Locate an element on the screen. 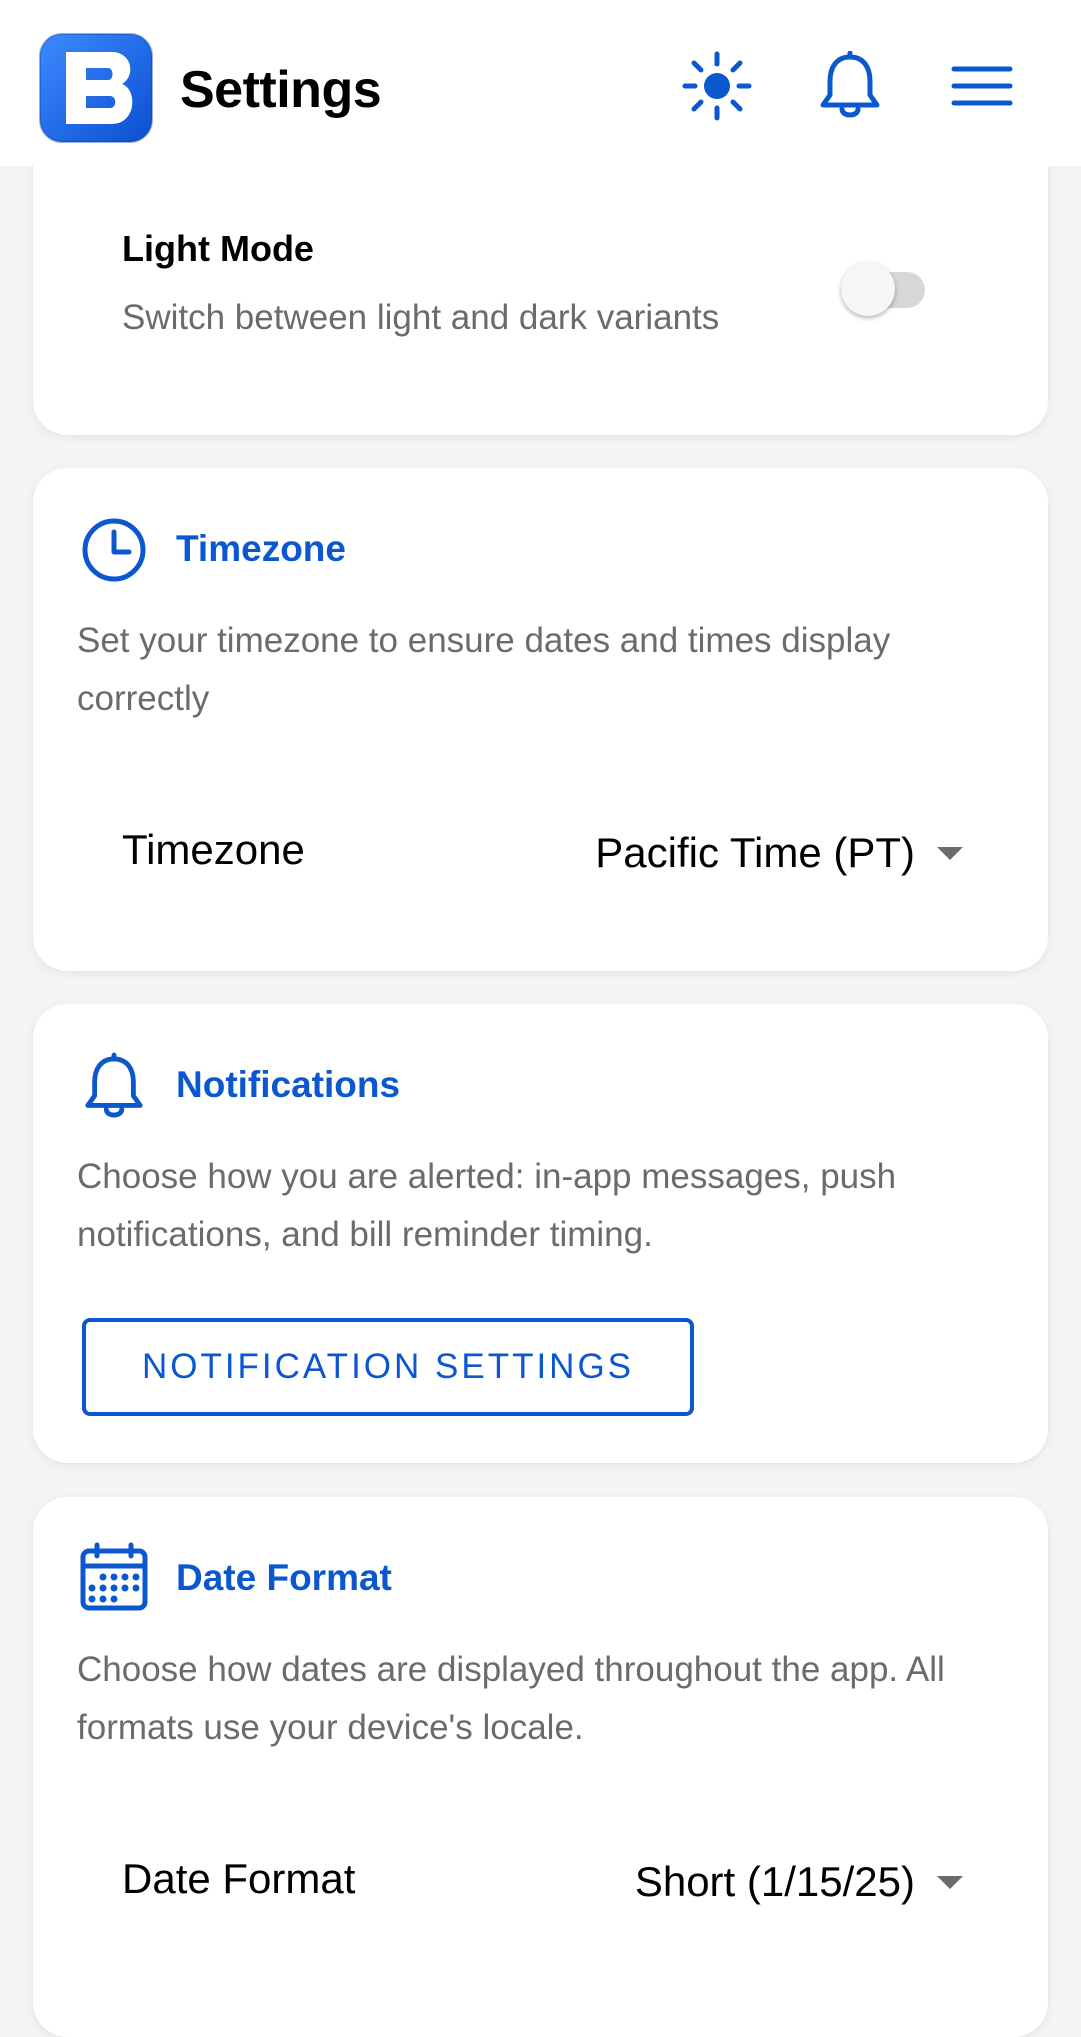 This screenshot has width=1081, height=2037. light-mode-label: Light Mode is located at coordinates (218, 248).